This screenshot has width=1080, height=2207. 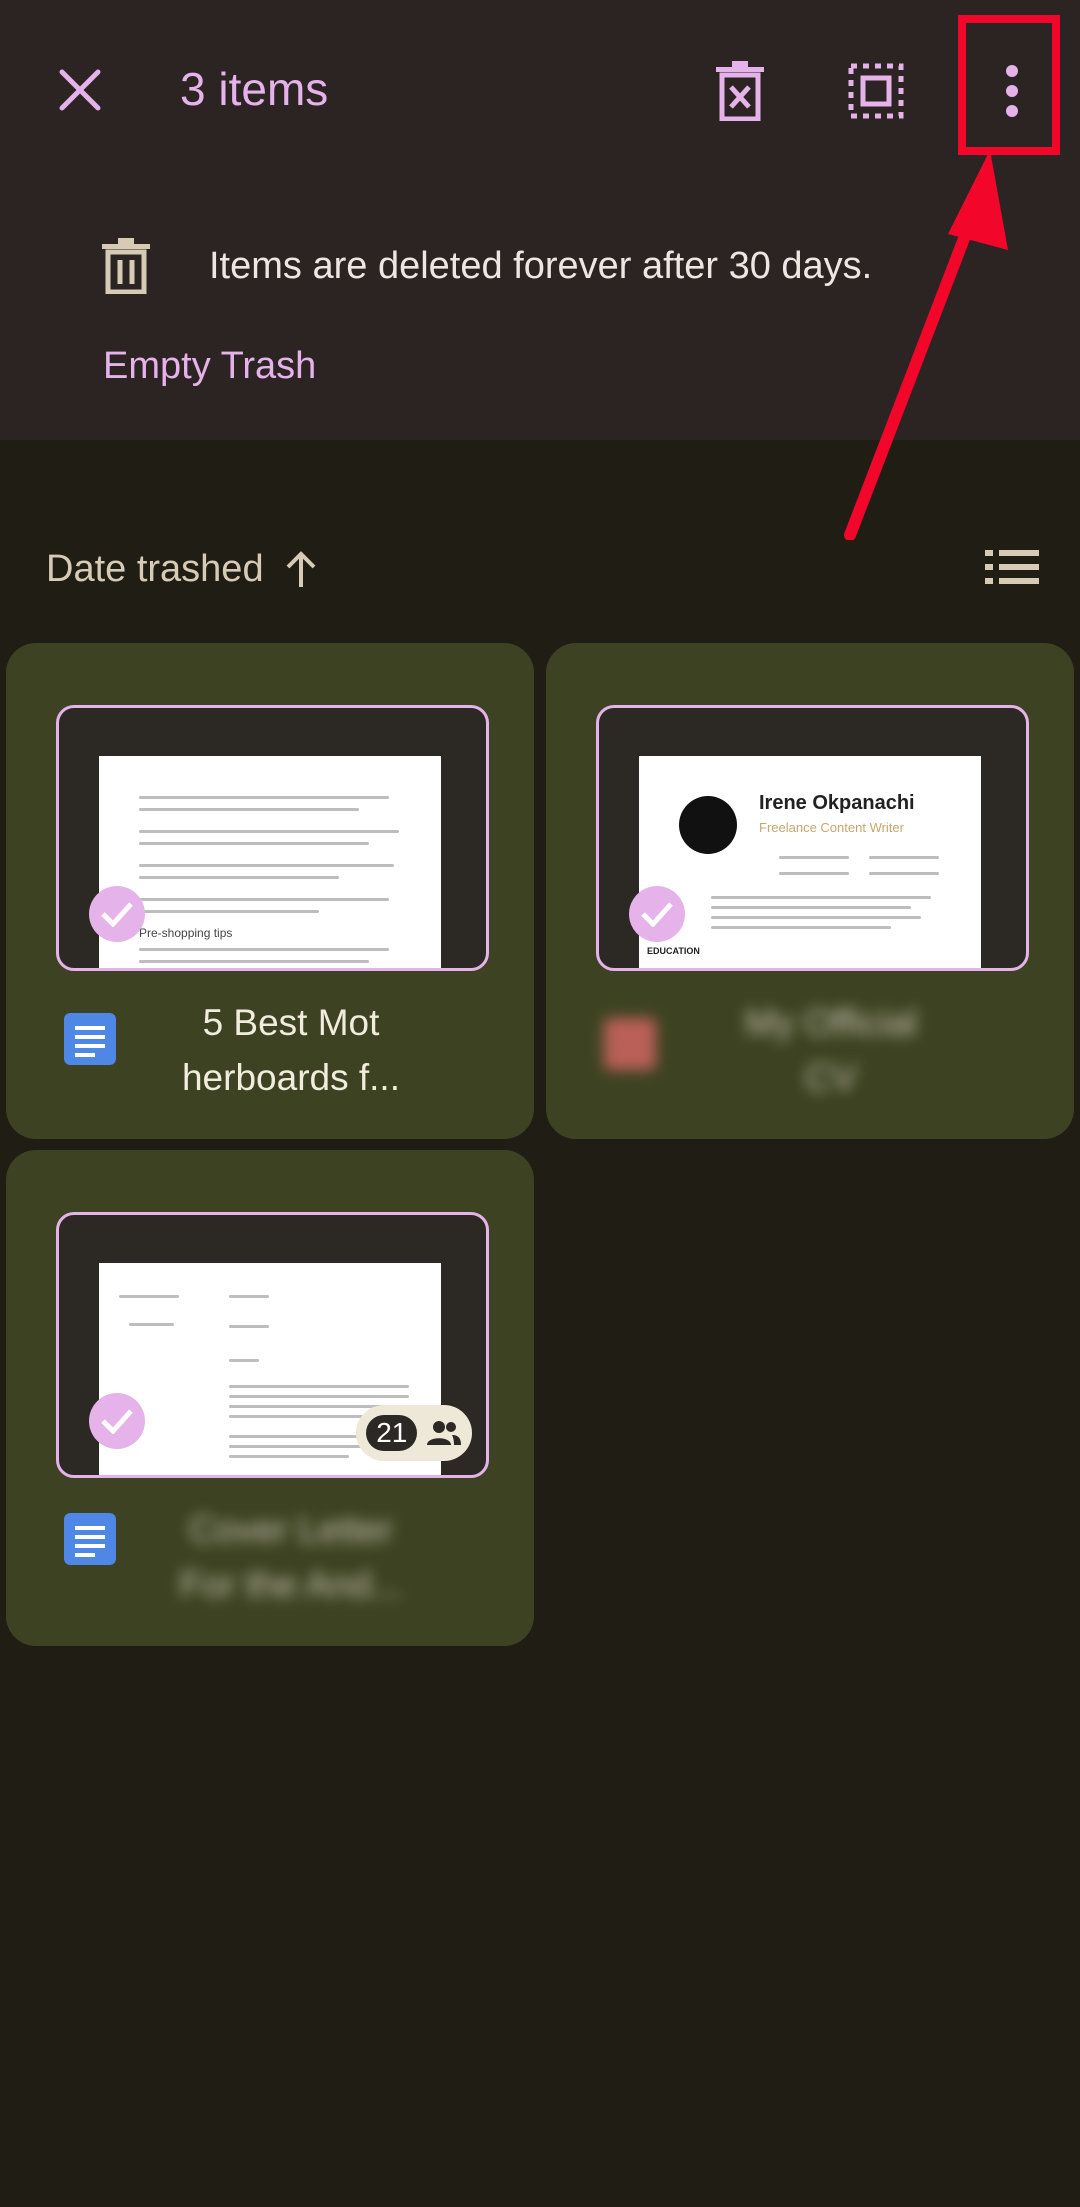 I want to click on file-thumbnail: Pre-shopping tips, so click(x=272, y=838).